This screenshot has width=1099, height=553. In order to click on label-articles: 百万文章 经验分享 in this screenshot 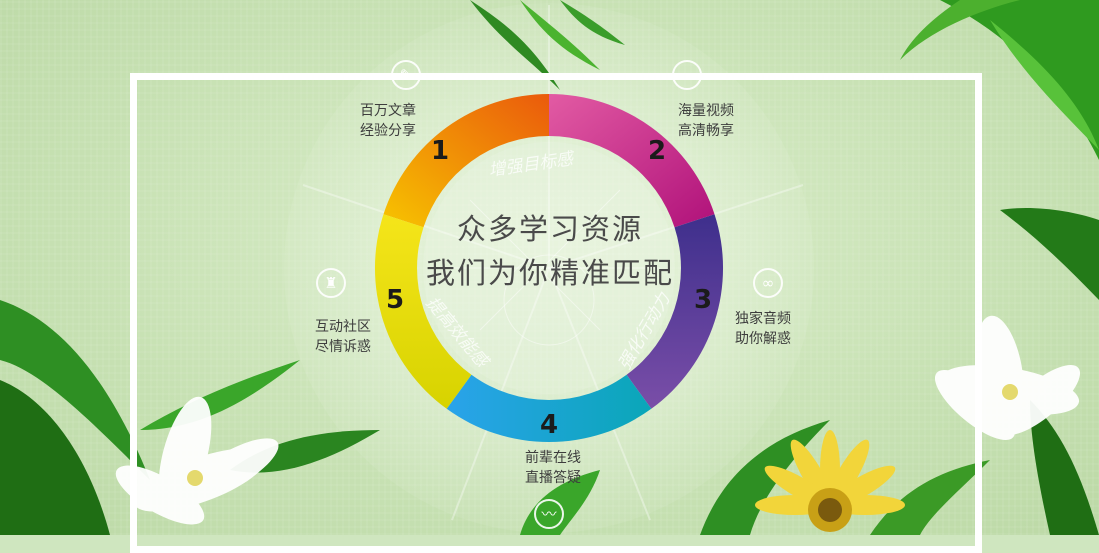, I will do `click(388, 121)`.